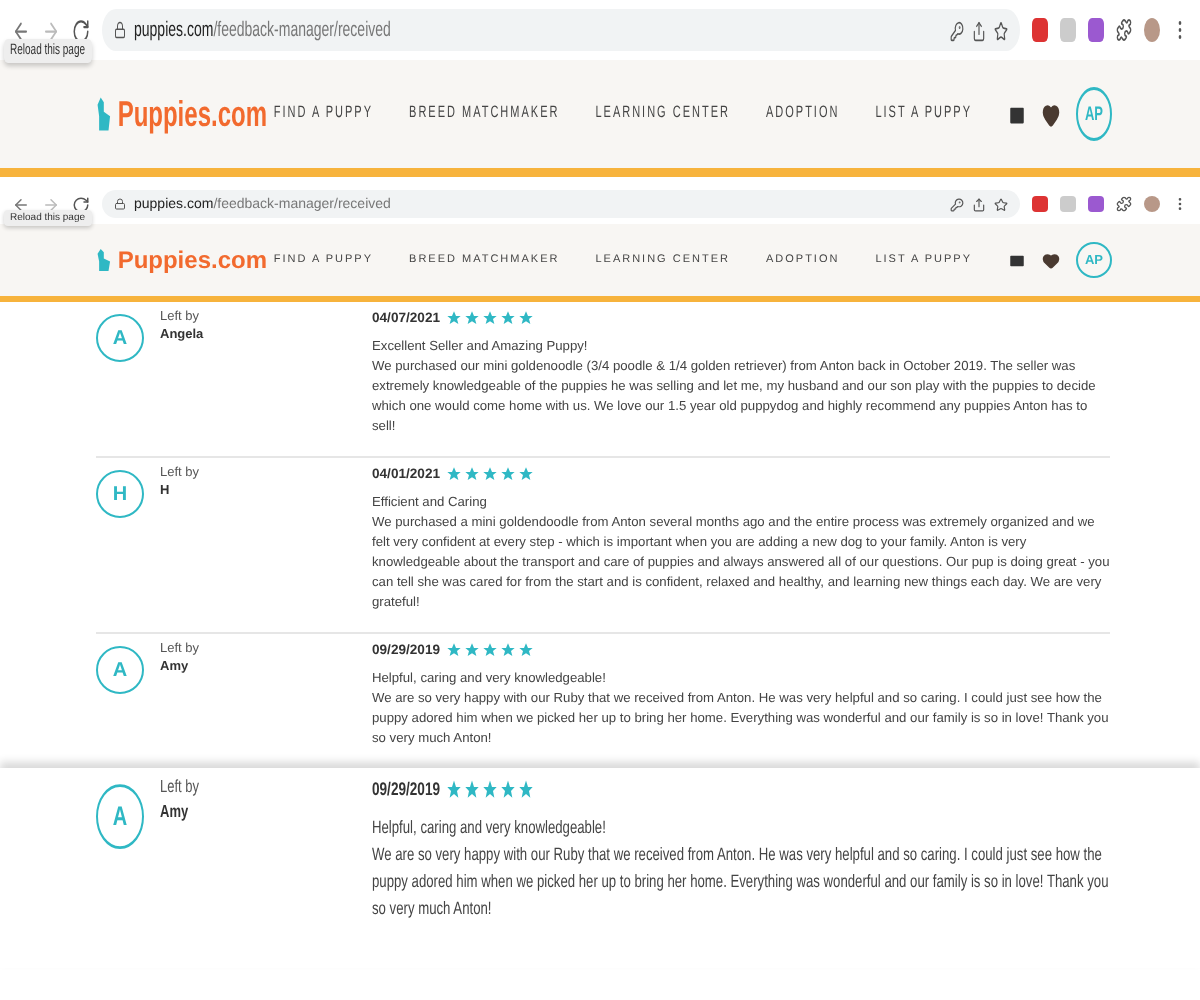  I want to click on left-by-label: Left by, so click(181, 788).